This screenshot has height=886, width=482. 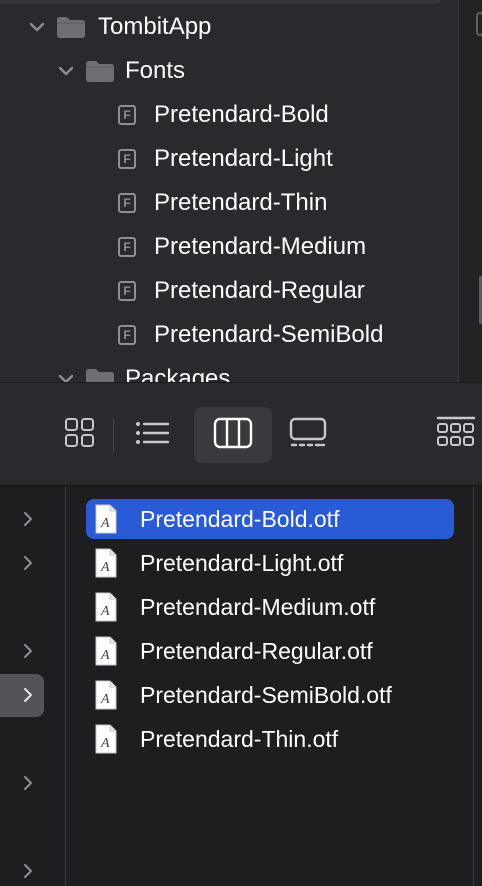 I want to click on gallery-icon, so click(x=308, y=435).